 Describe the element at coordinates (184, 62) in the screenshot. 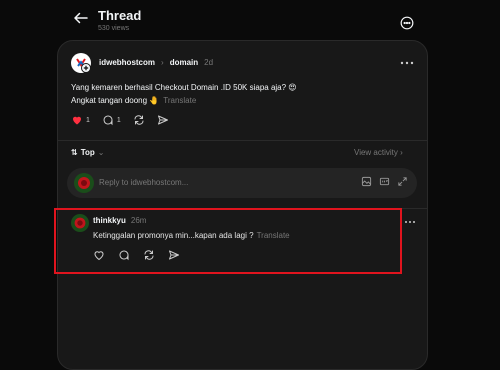

I see `post-category: domain` at that location.